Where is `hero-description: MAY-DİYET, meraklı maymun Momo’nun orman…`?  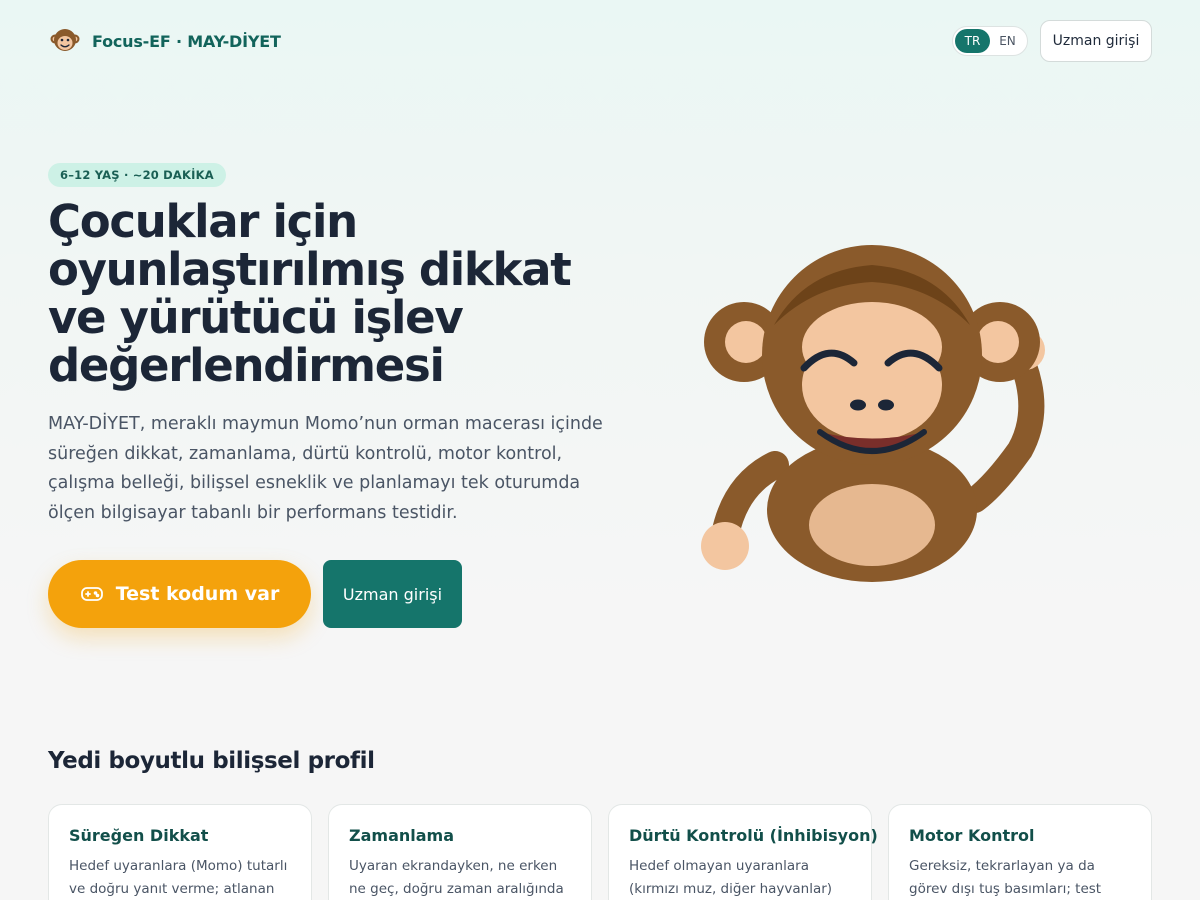 hero-description: MAY-DİYET, meraklı maymun Momo’nun orman… is located at coordinates (325, 468).